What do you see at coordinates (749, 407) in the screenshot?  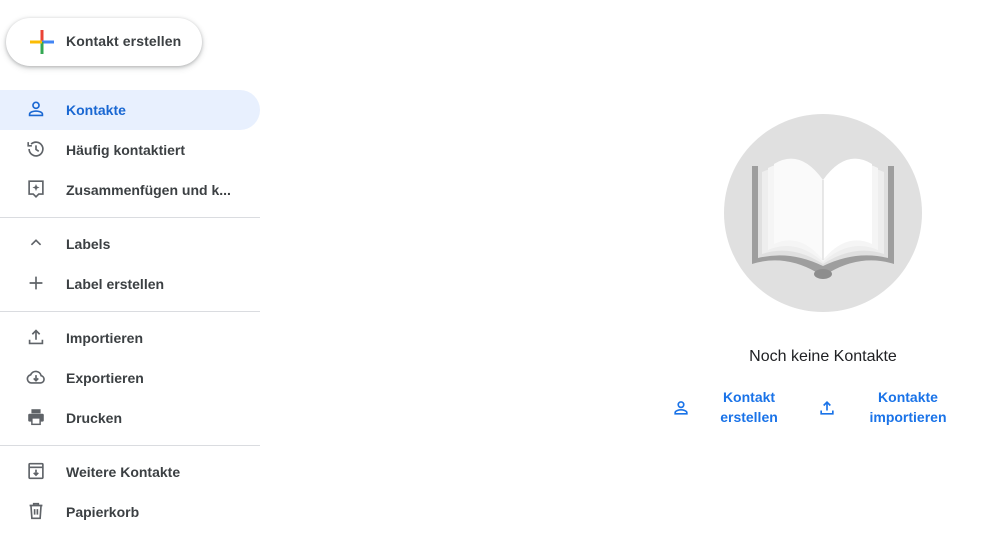 I see `create-contact-action-label: Kontakt erstellen` at bounding box center [749, 407].